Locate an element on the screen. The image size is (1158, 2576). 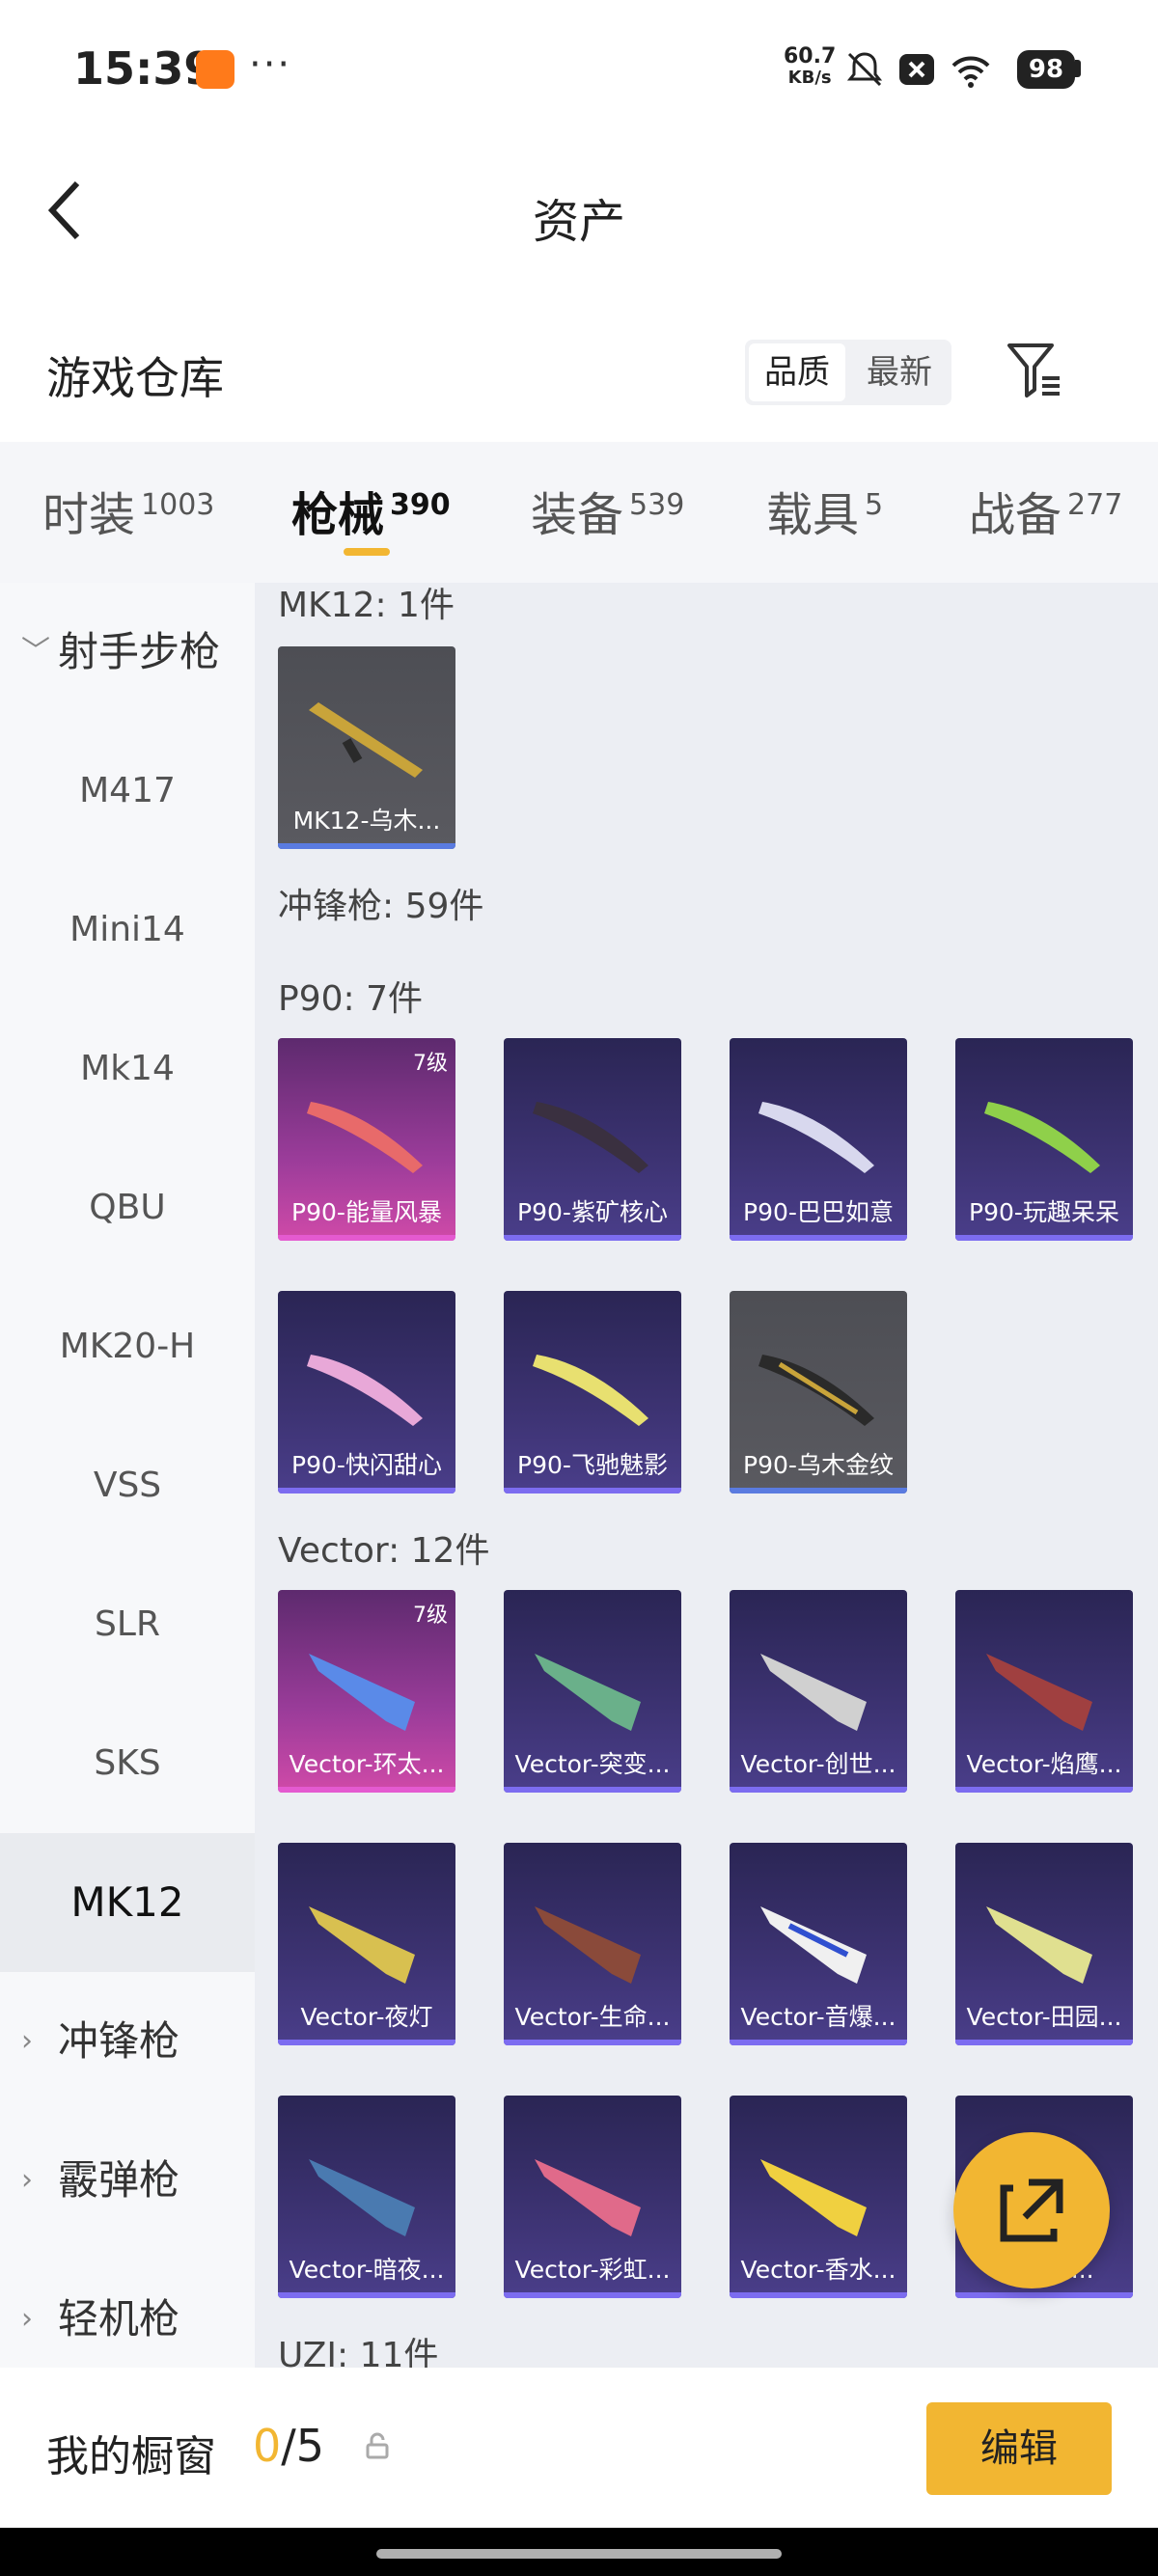
sidebar-item-mk12: MK12 is located at coordinates (127, 1903).